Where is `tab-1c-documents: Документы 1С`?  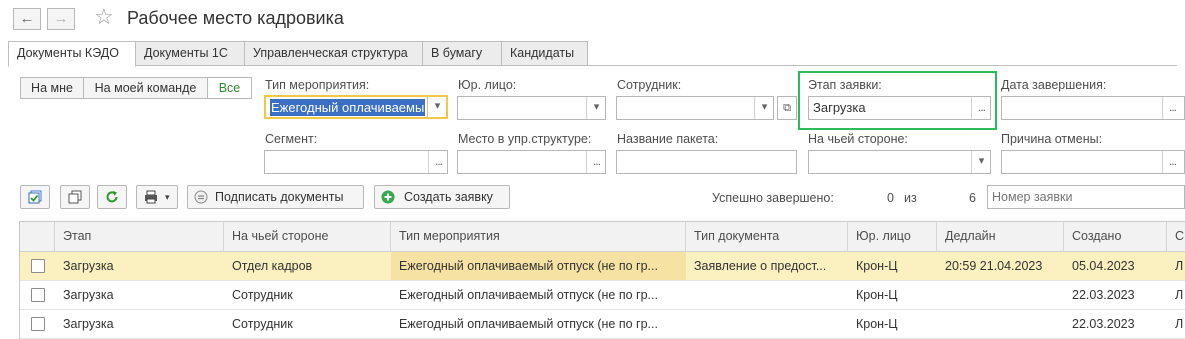
tab-1c-documents: Документы 1С is located at coordinates (190, 53).